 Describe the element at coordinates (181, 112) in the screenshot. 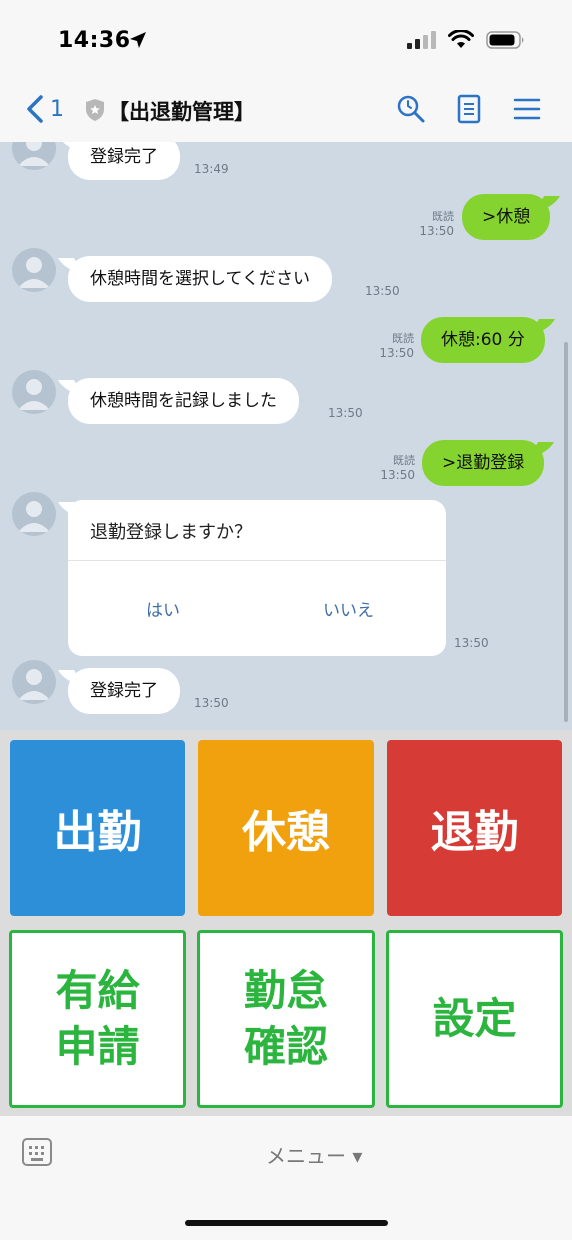

I see `chat-title: 【出退勤管理】` at that location.